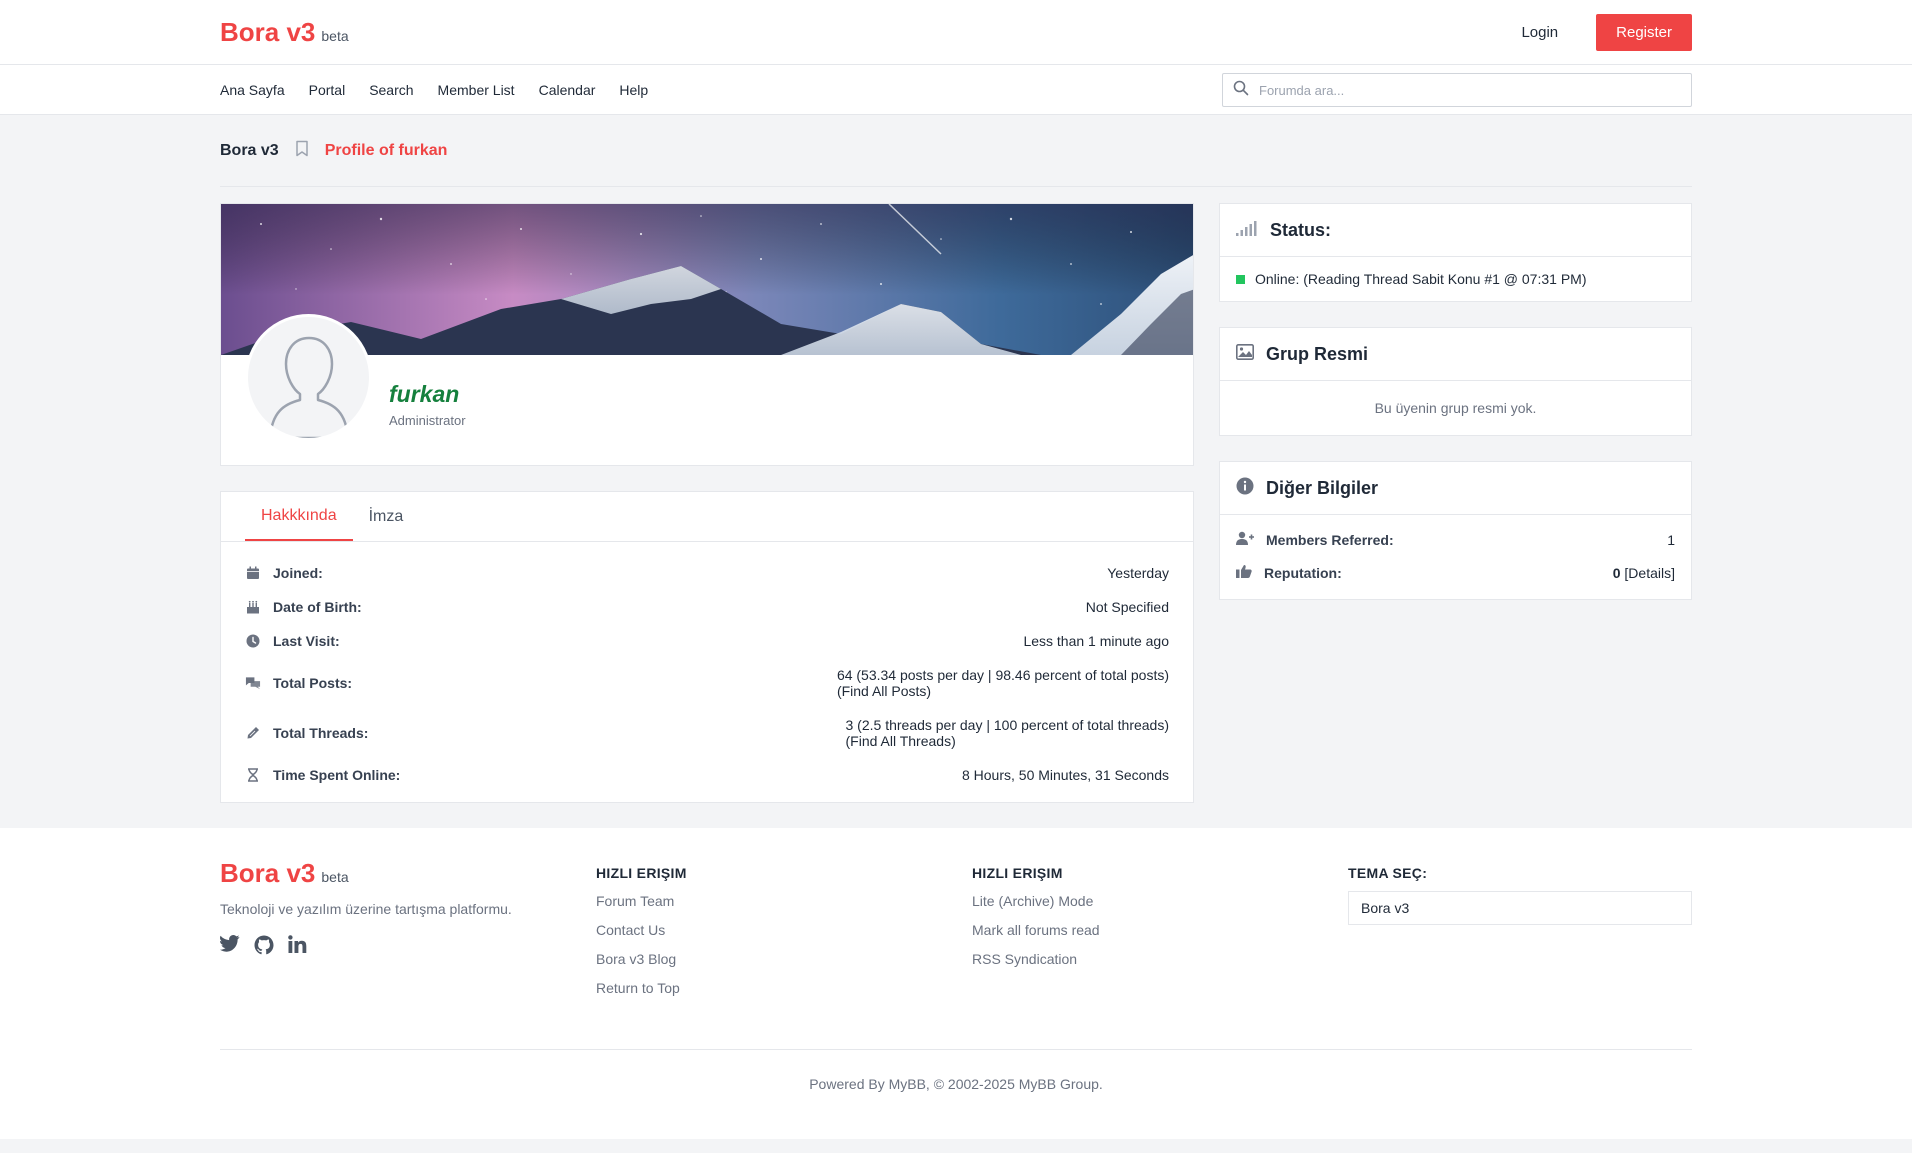 The height and width of the screenshot is (1153, 1912). Describe the element at coordinates (567, 90) in the screenshot. I see `nav-link-calendar: Calendar` at that location.